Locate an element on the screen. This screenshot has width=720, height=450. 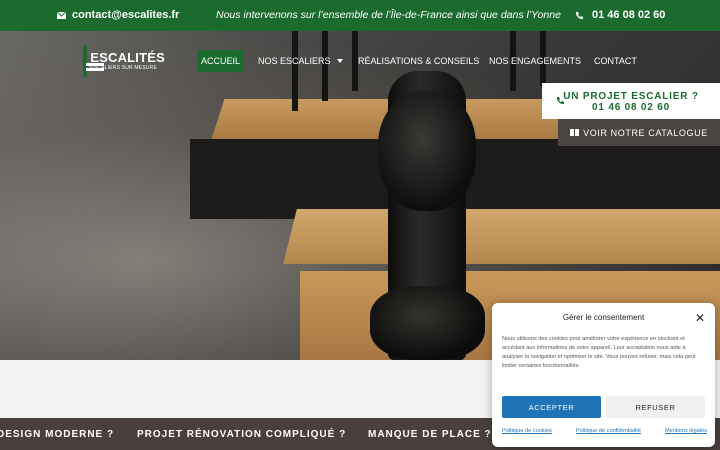
nav-label: CONTACT is located at coordinates (615, 61).